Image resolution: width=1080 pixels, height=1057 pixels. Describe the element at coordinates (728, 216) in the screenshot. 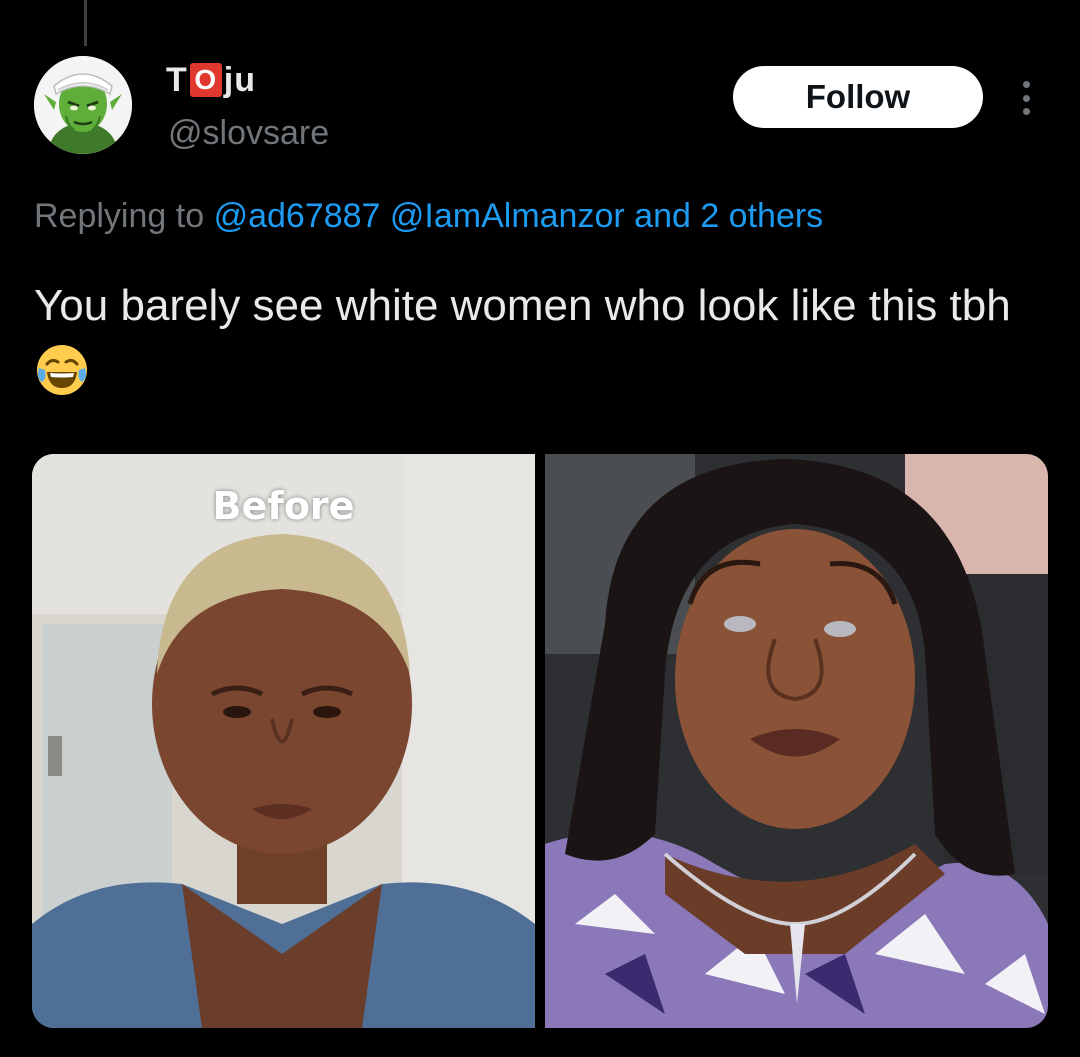

I see `replying-others-link: and 2 others` at that location.